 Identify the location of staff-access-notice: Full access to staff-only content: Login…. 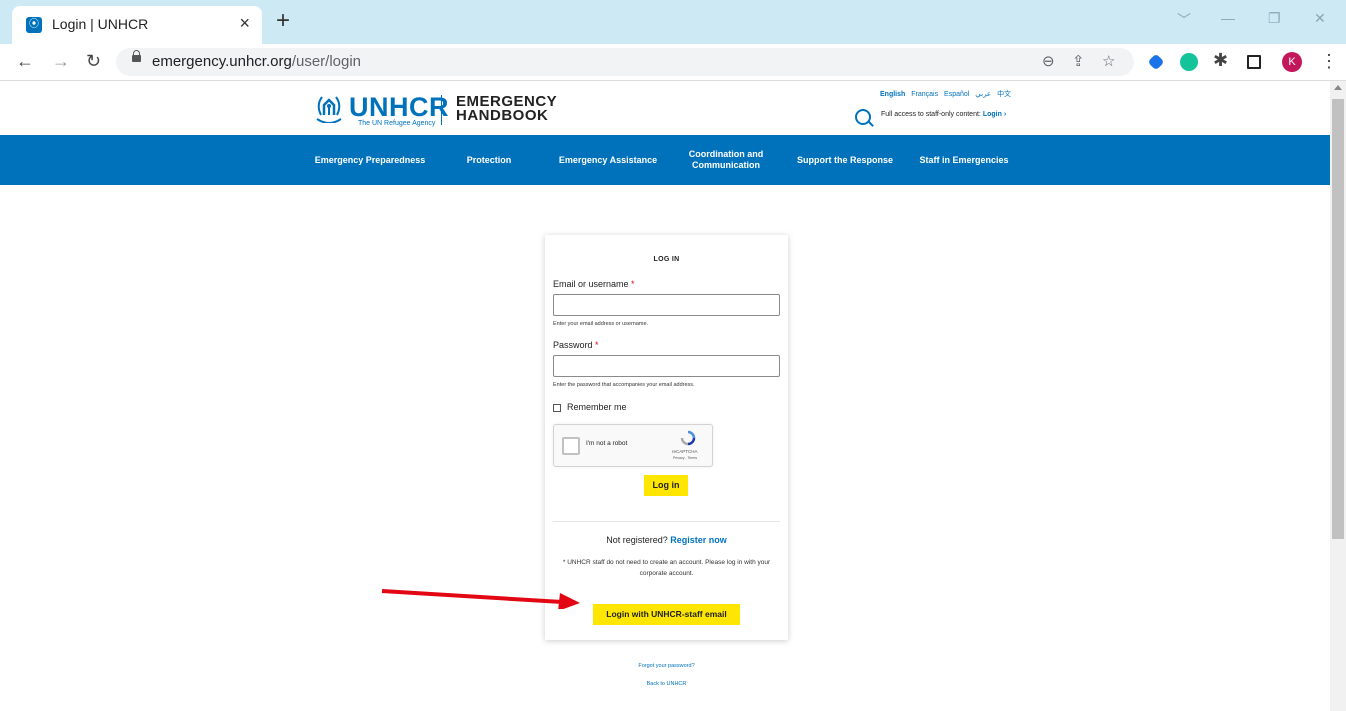
(944, 114).